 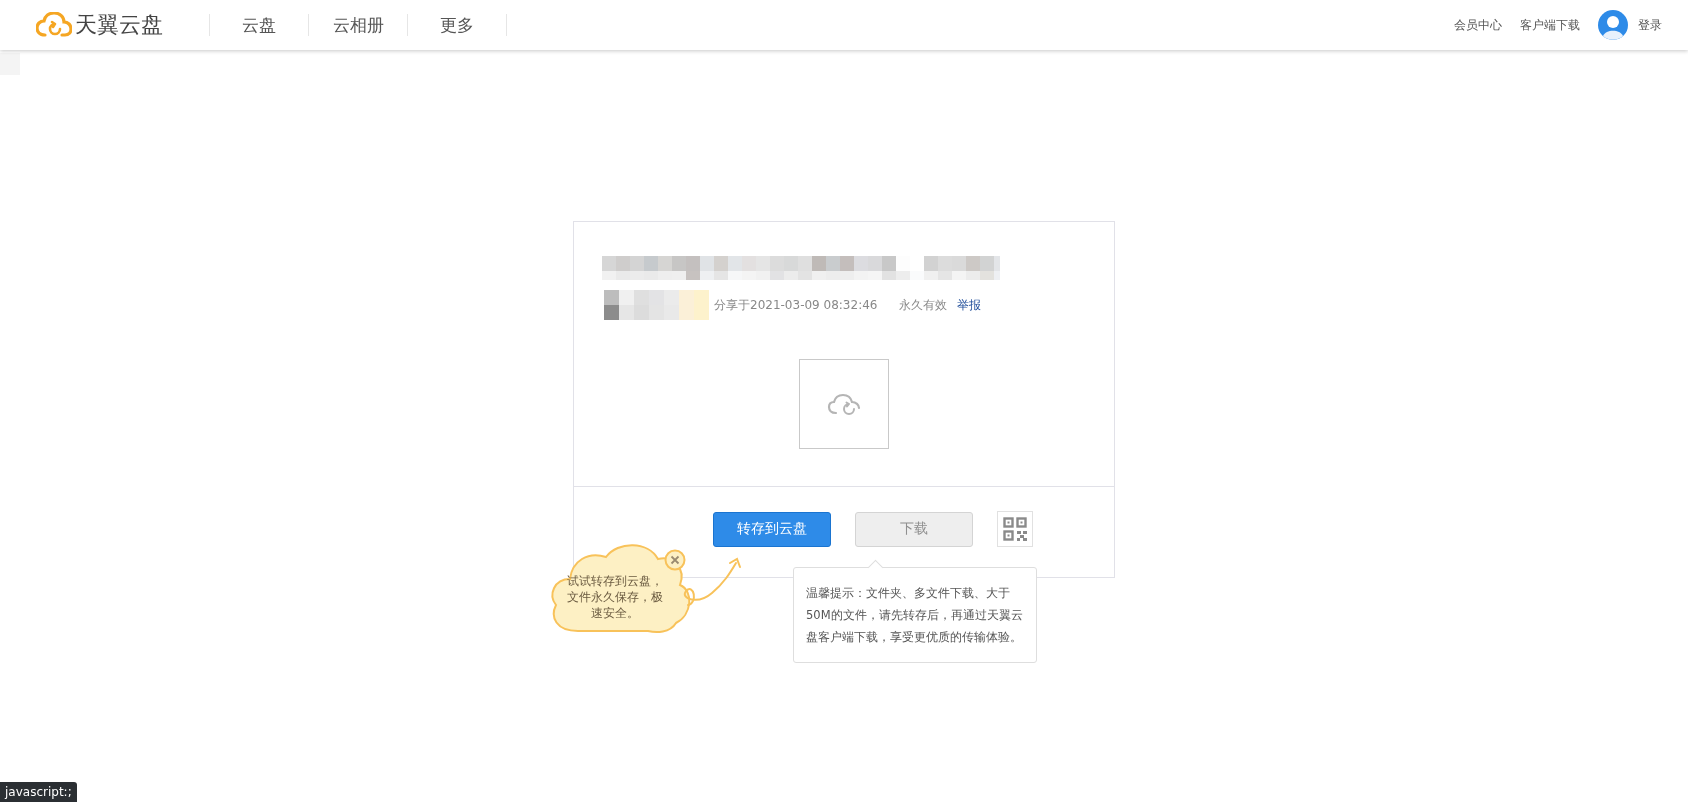 I want to click on status-bar-url: javascript:;, so click(x=38, y=792).